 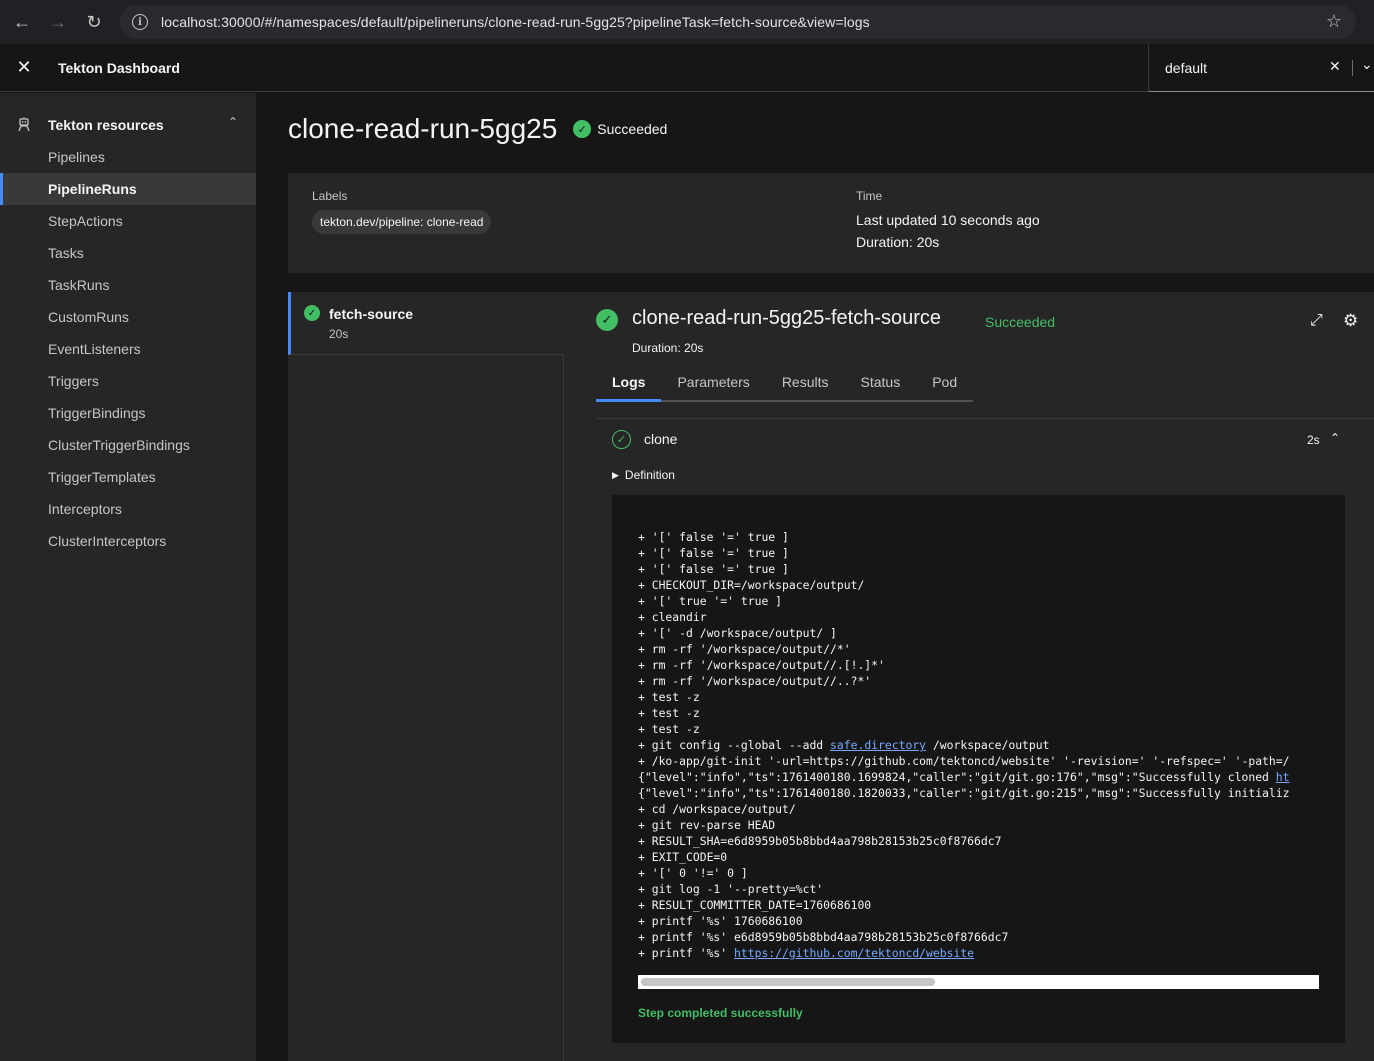 I want to click on log-line: + rm -rf '/workspace/output//..?*', so click(x=755, y=681).